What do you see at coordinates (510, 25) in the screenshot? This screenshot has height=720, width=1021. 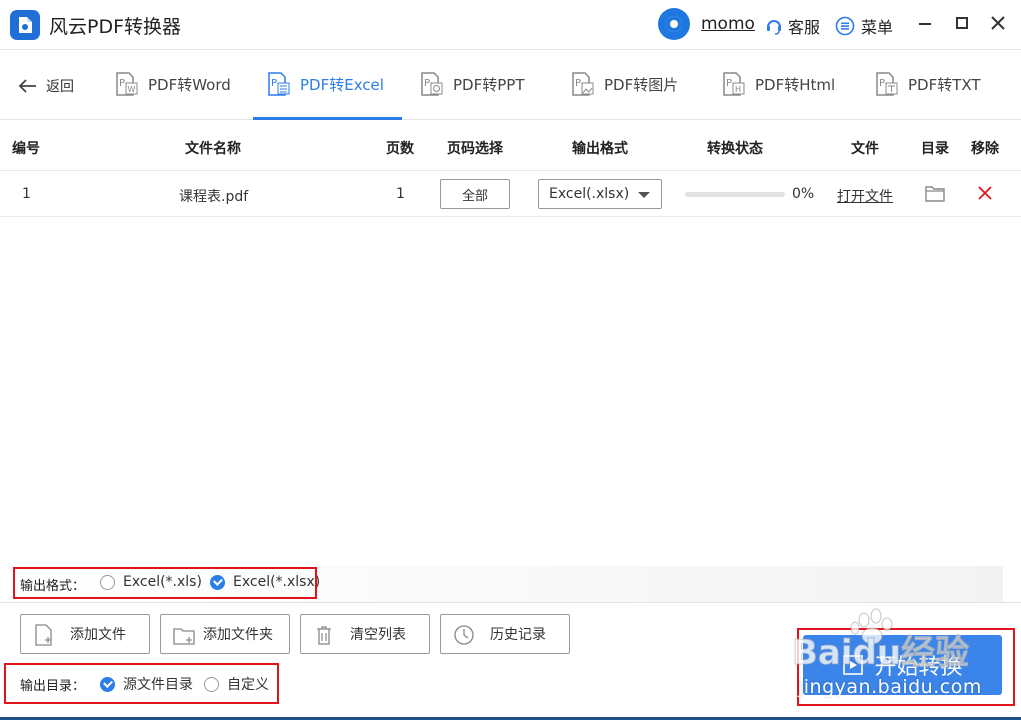 I see `title-bar: 风云PDF转换器 momo 客服 菜单` at bounding box center [510, 25].